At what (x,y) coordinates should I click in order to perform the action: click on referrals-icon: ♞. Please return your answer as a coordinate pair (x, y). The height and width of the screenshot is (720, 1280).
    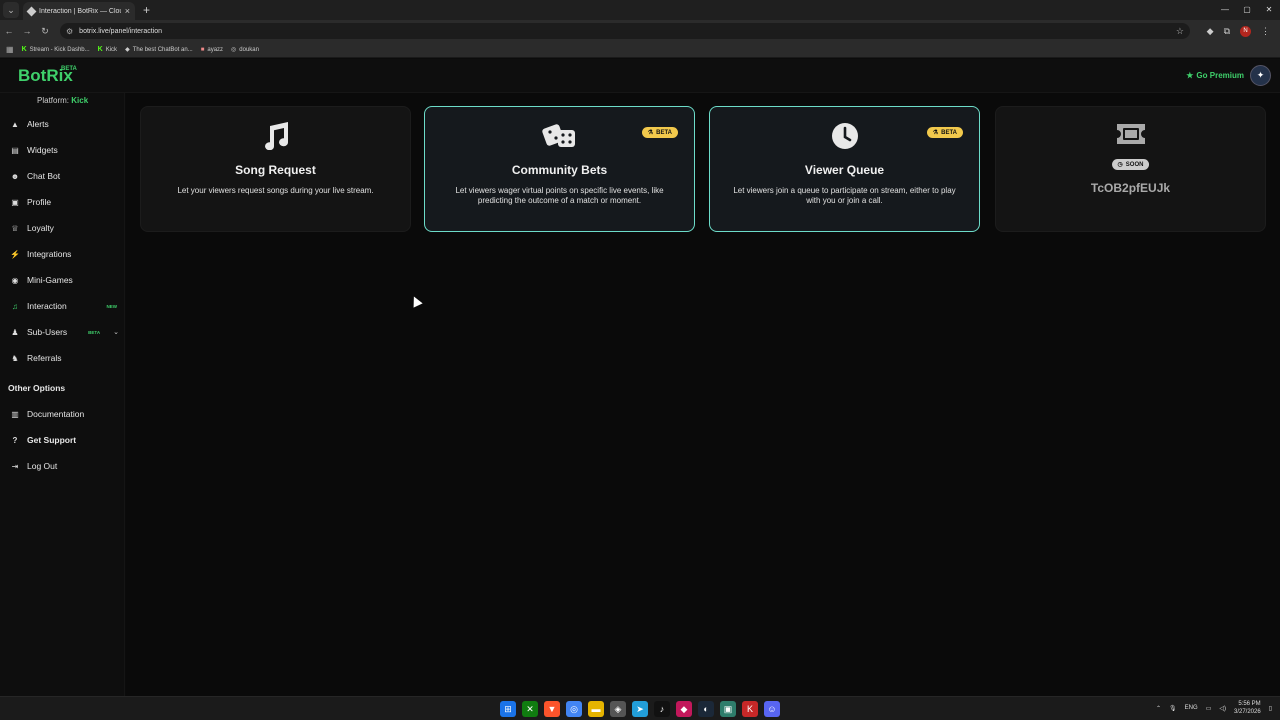
    Looking at the image, I should click on (15, 358).